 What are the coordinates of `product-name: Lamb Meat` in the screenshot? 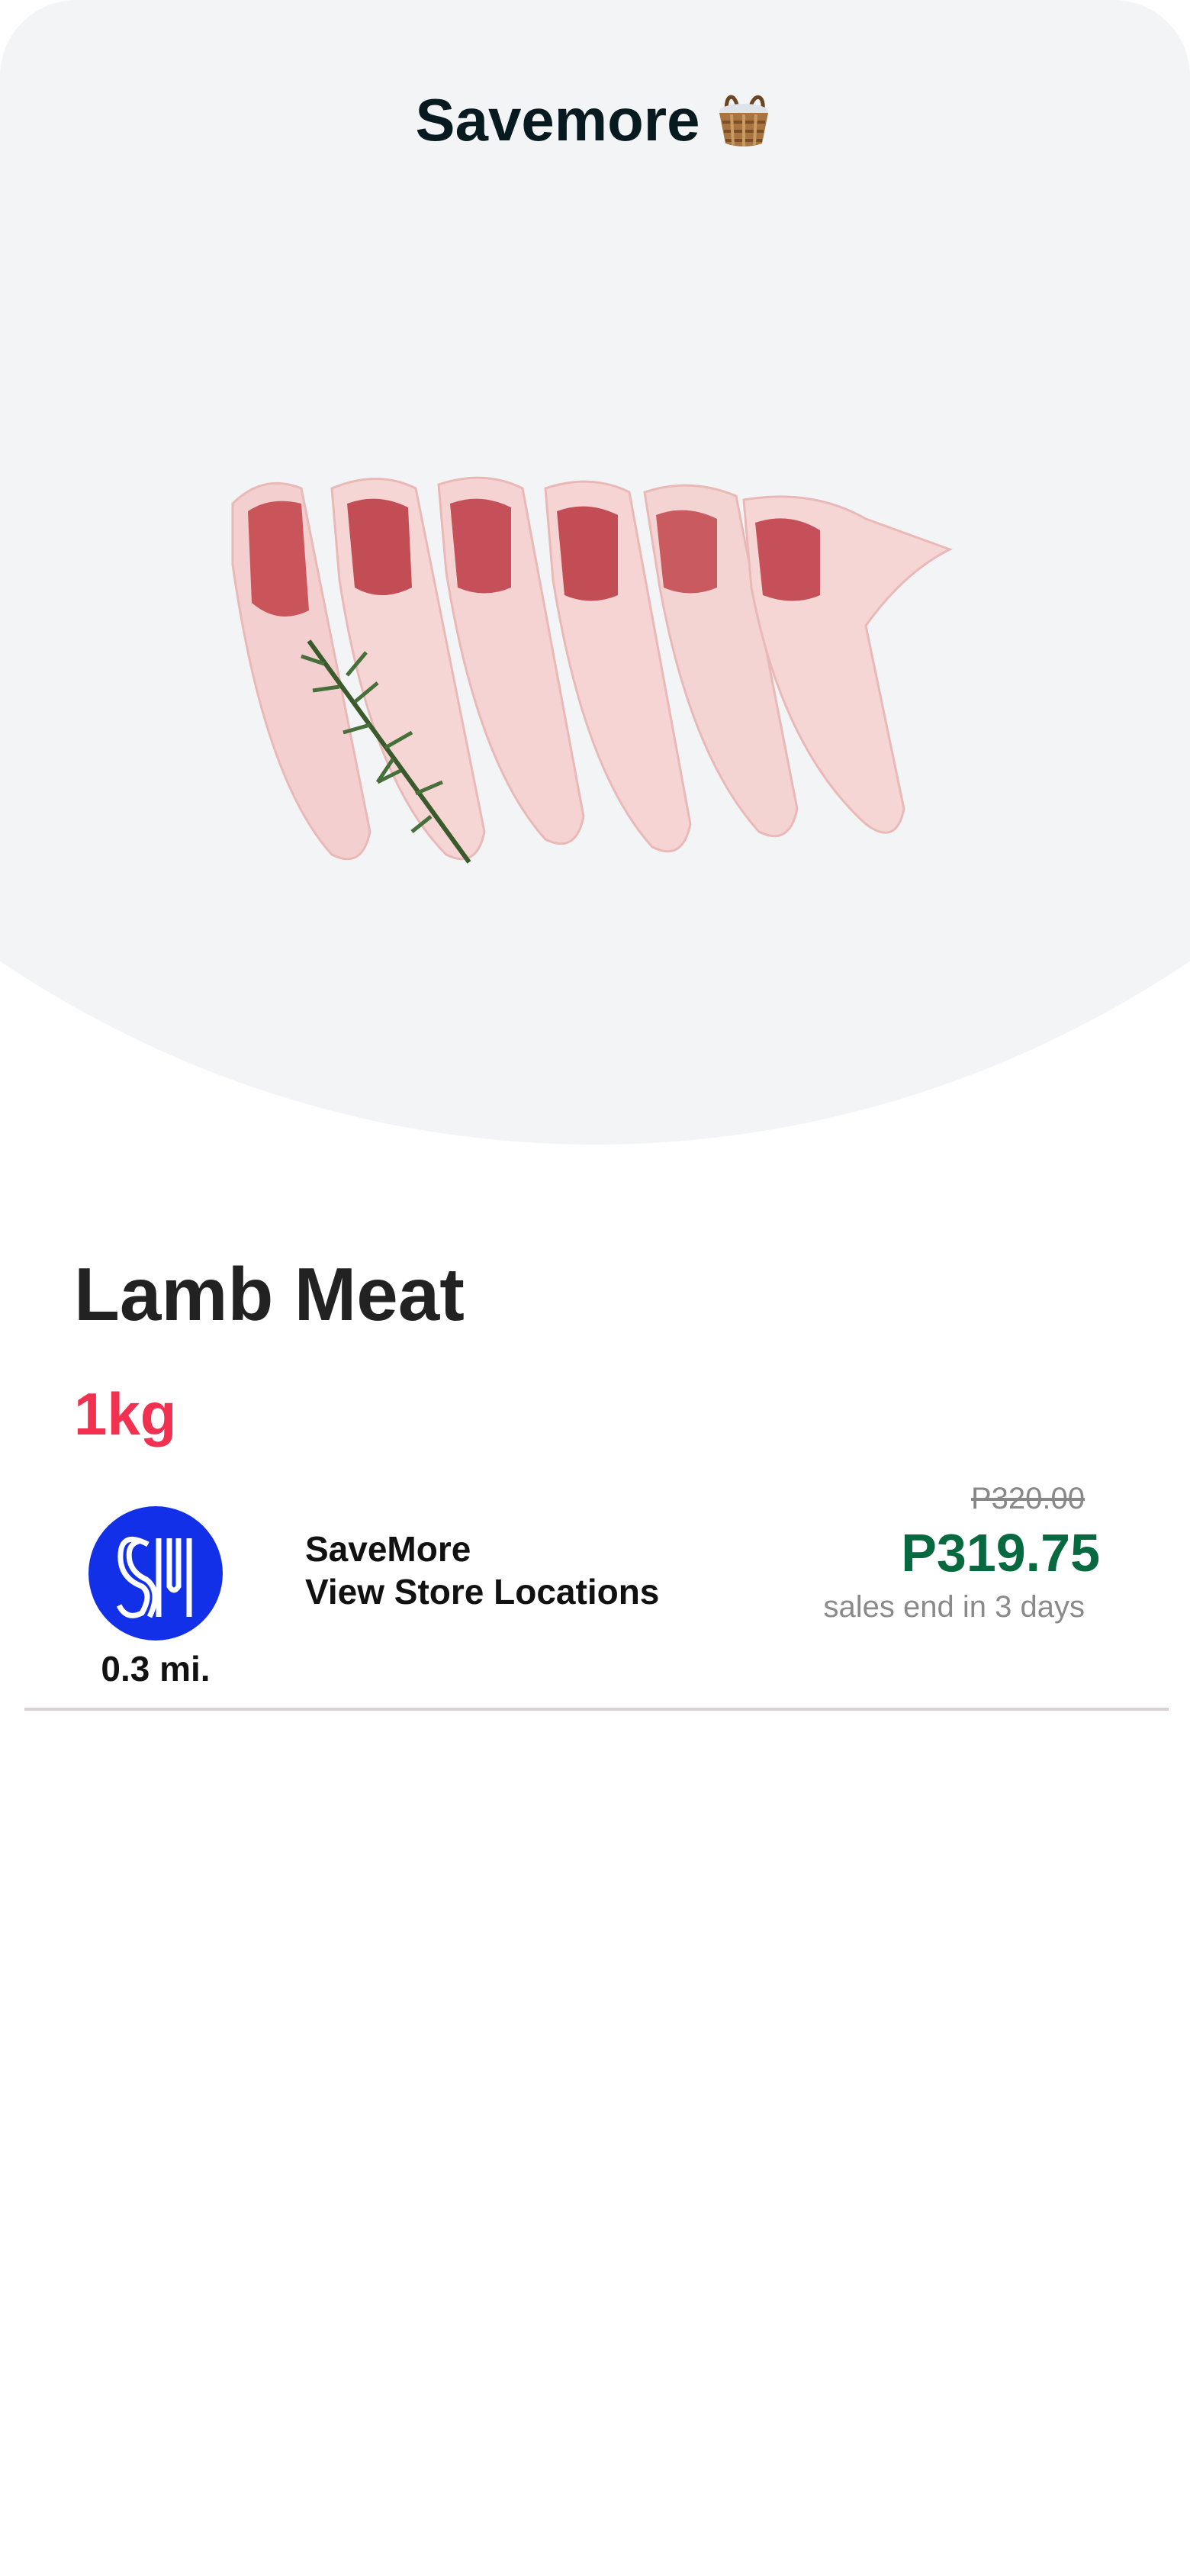 It's located at (269, 1294).